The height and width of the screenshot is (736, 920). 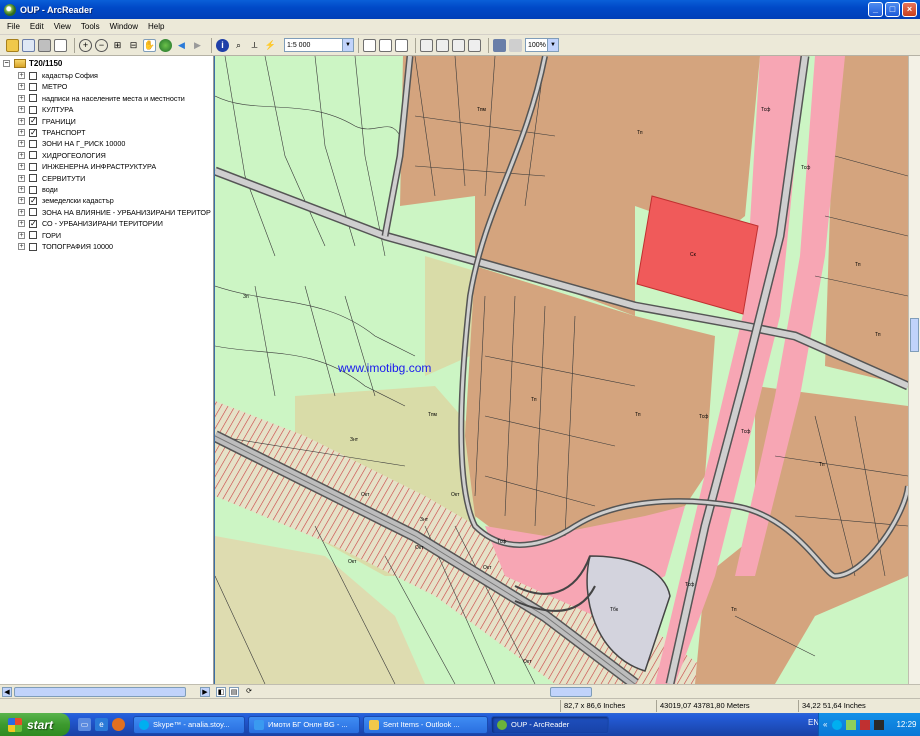 What do you see at coordinates (914, 370) in the screenshot?
I see `map-vertical-scrollbar` at bounding box center [914, 370].